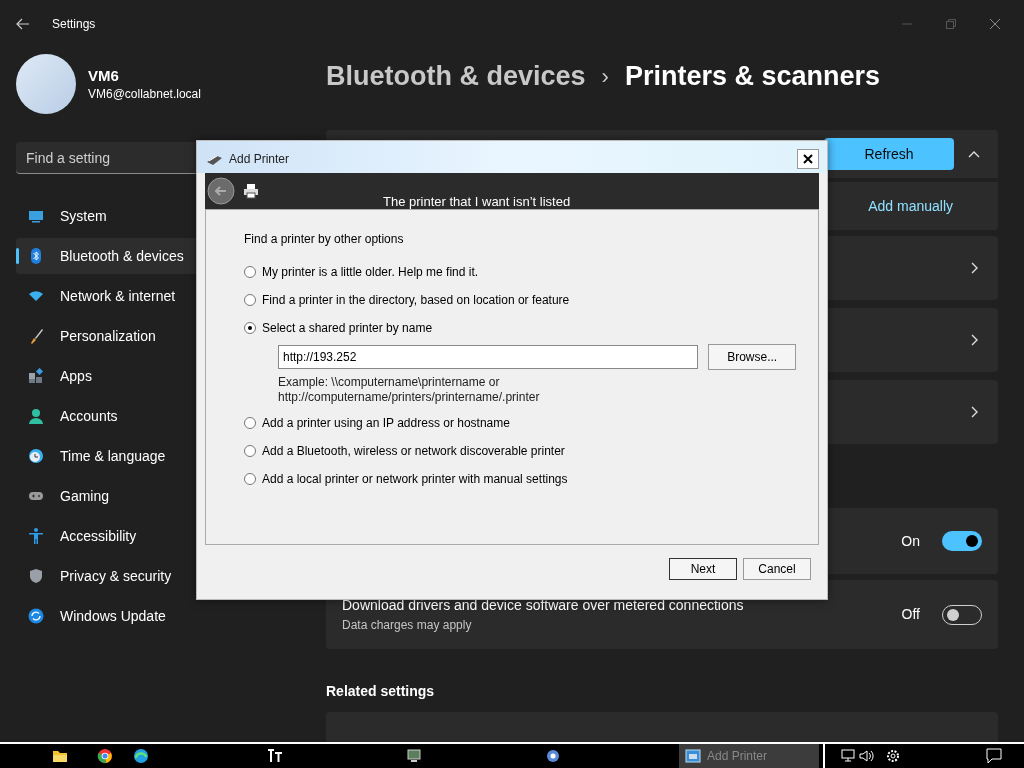 The height and width of the screenshot is (768, 1024). What do you see at coordinates (777, 569) in the screenshot?
I see `cancel-button: Cancel` at bounding box center [777, 569].